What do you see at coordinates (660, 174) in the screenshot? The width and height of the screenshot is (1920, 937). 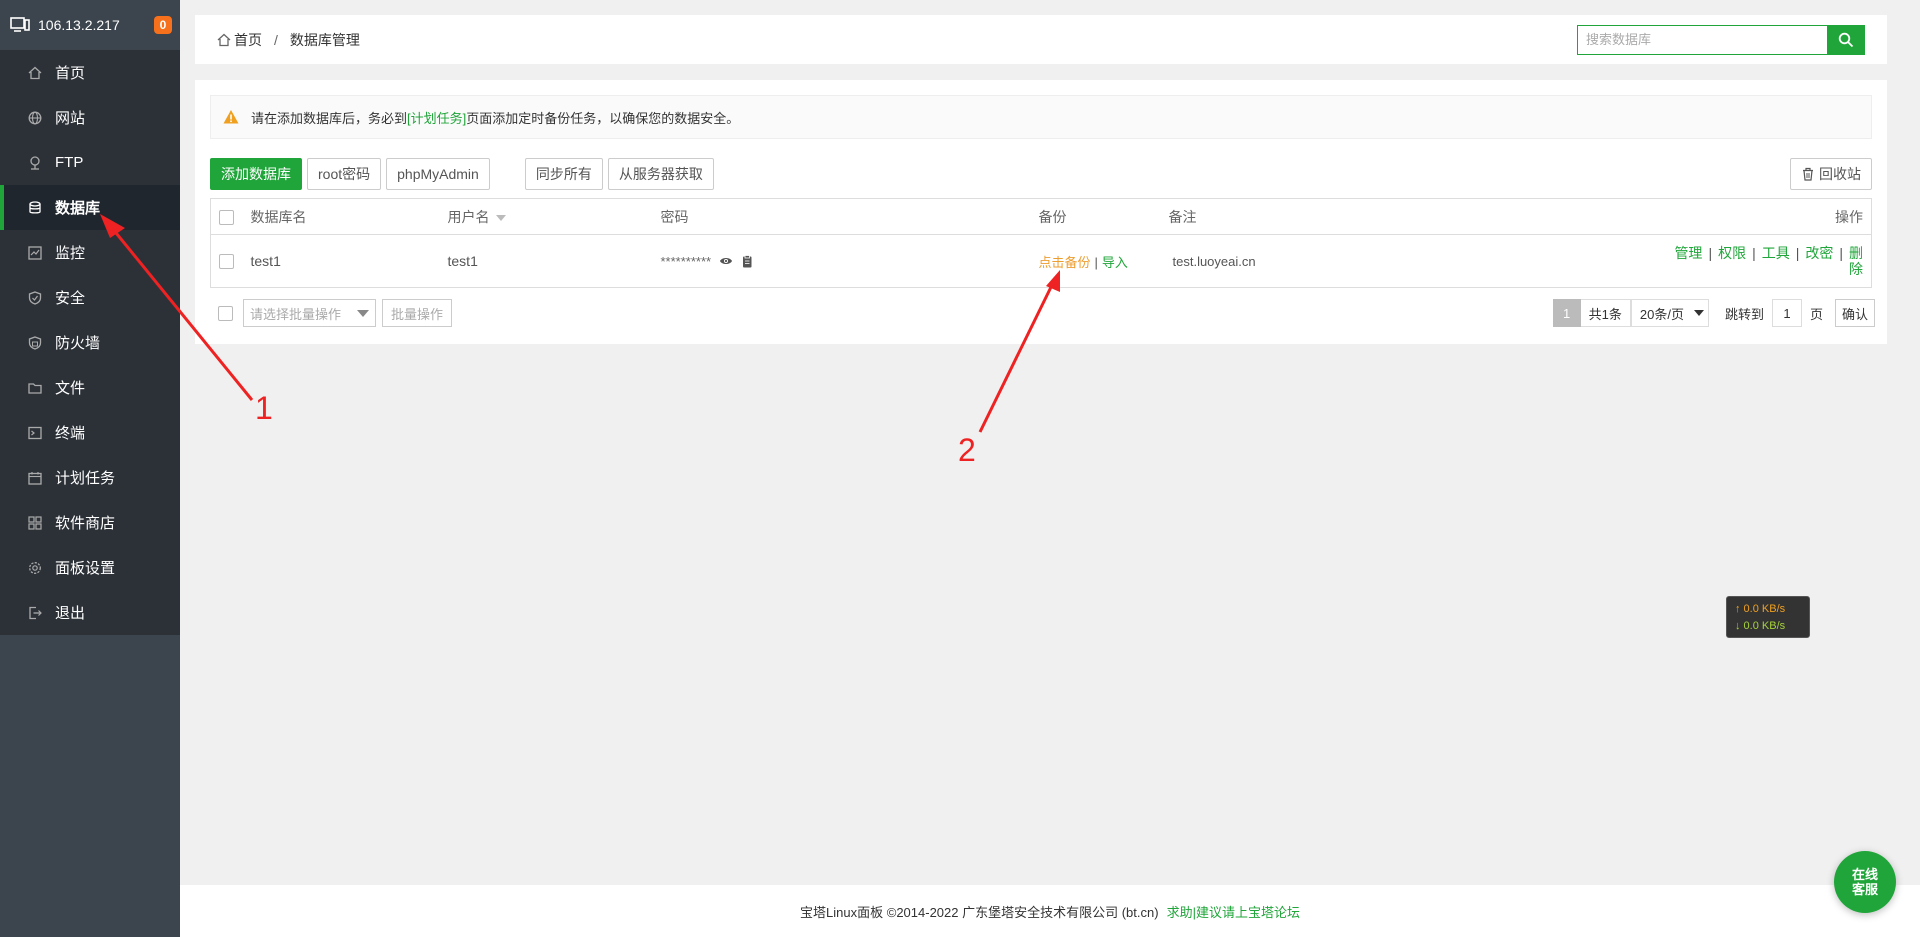 I see `fetch-from-server-button: 从服务器获取` at bounding box center [660, 174].